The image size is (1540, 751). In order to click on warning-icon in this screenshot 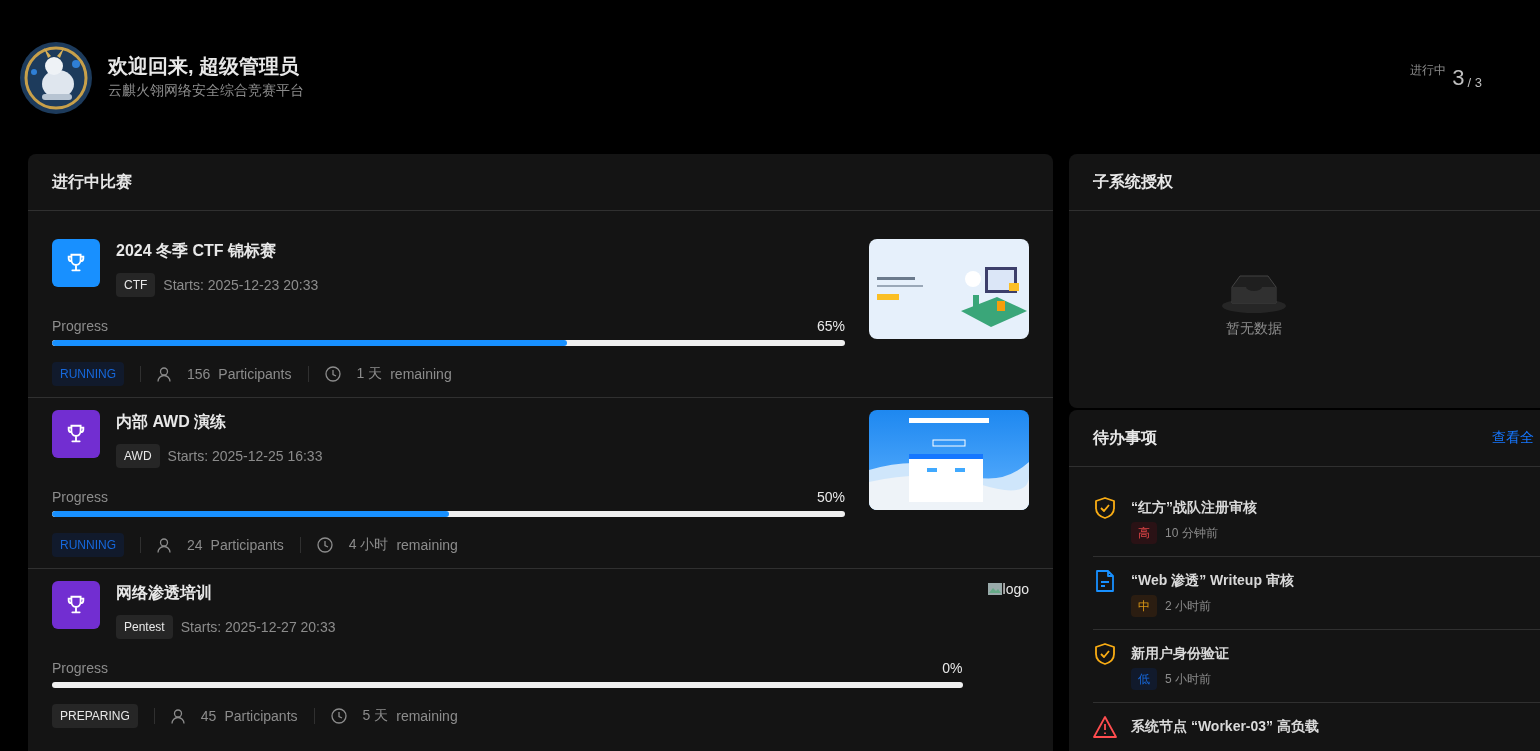, I will do `click(1105, 727)`.